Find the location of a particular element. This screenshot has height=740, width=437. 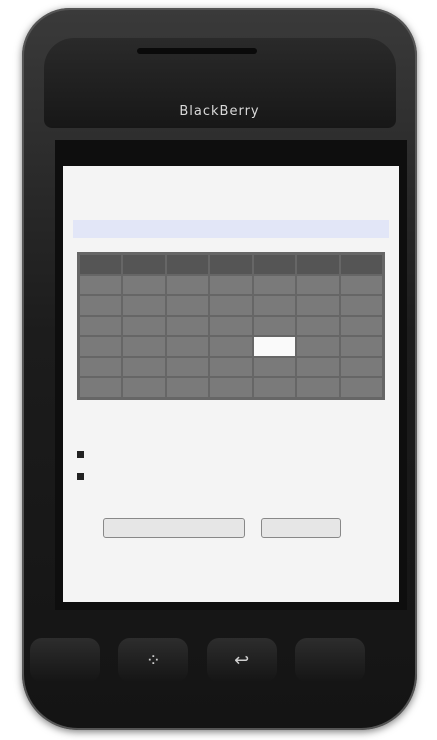

back-arrow-icon: ↩ is located at coordinates (242, 660).